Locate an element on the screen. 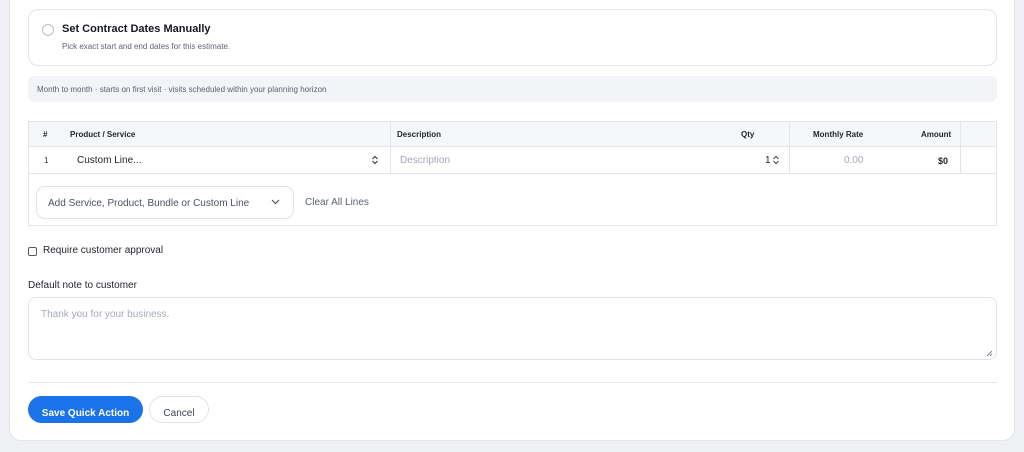 Image resolution: width=1024 pixels, height=452 pixels. chevron-down-icon is located at coordinates (275, 202).